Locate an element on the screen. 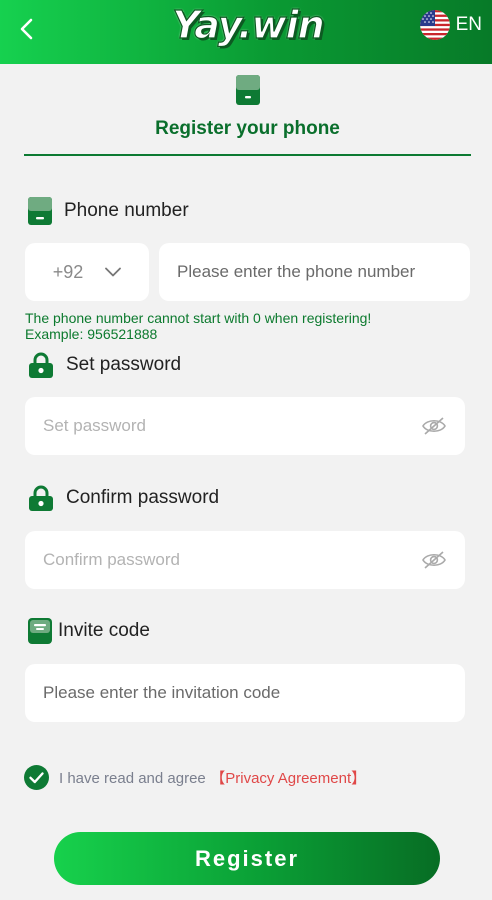  password-label: Set password is located at coordinates (124, 364).